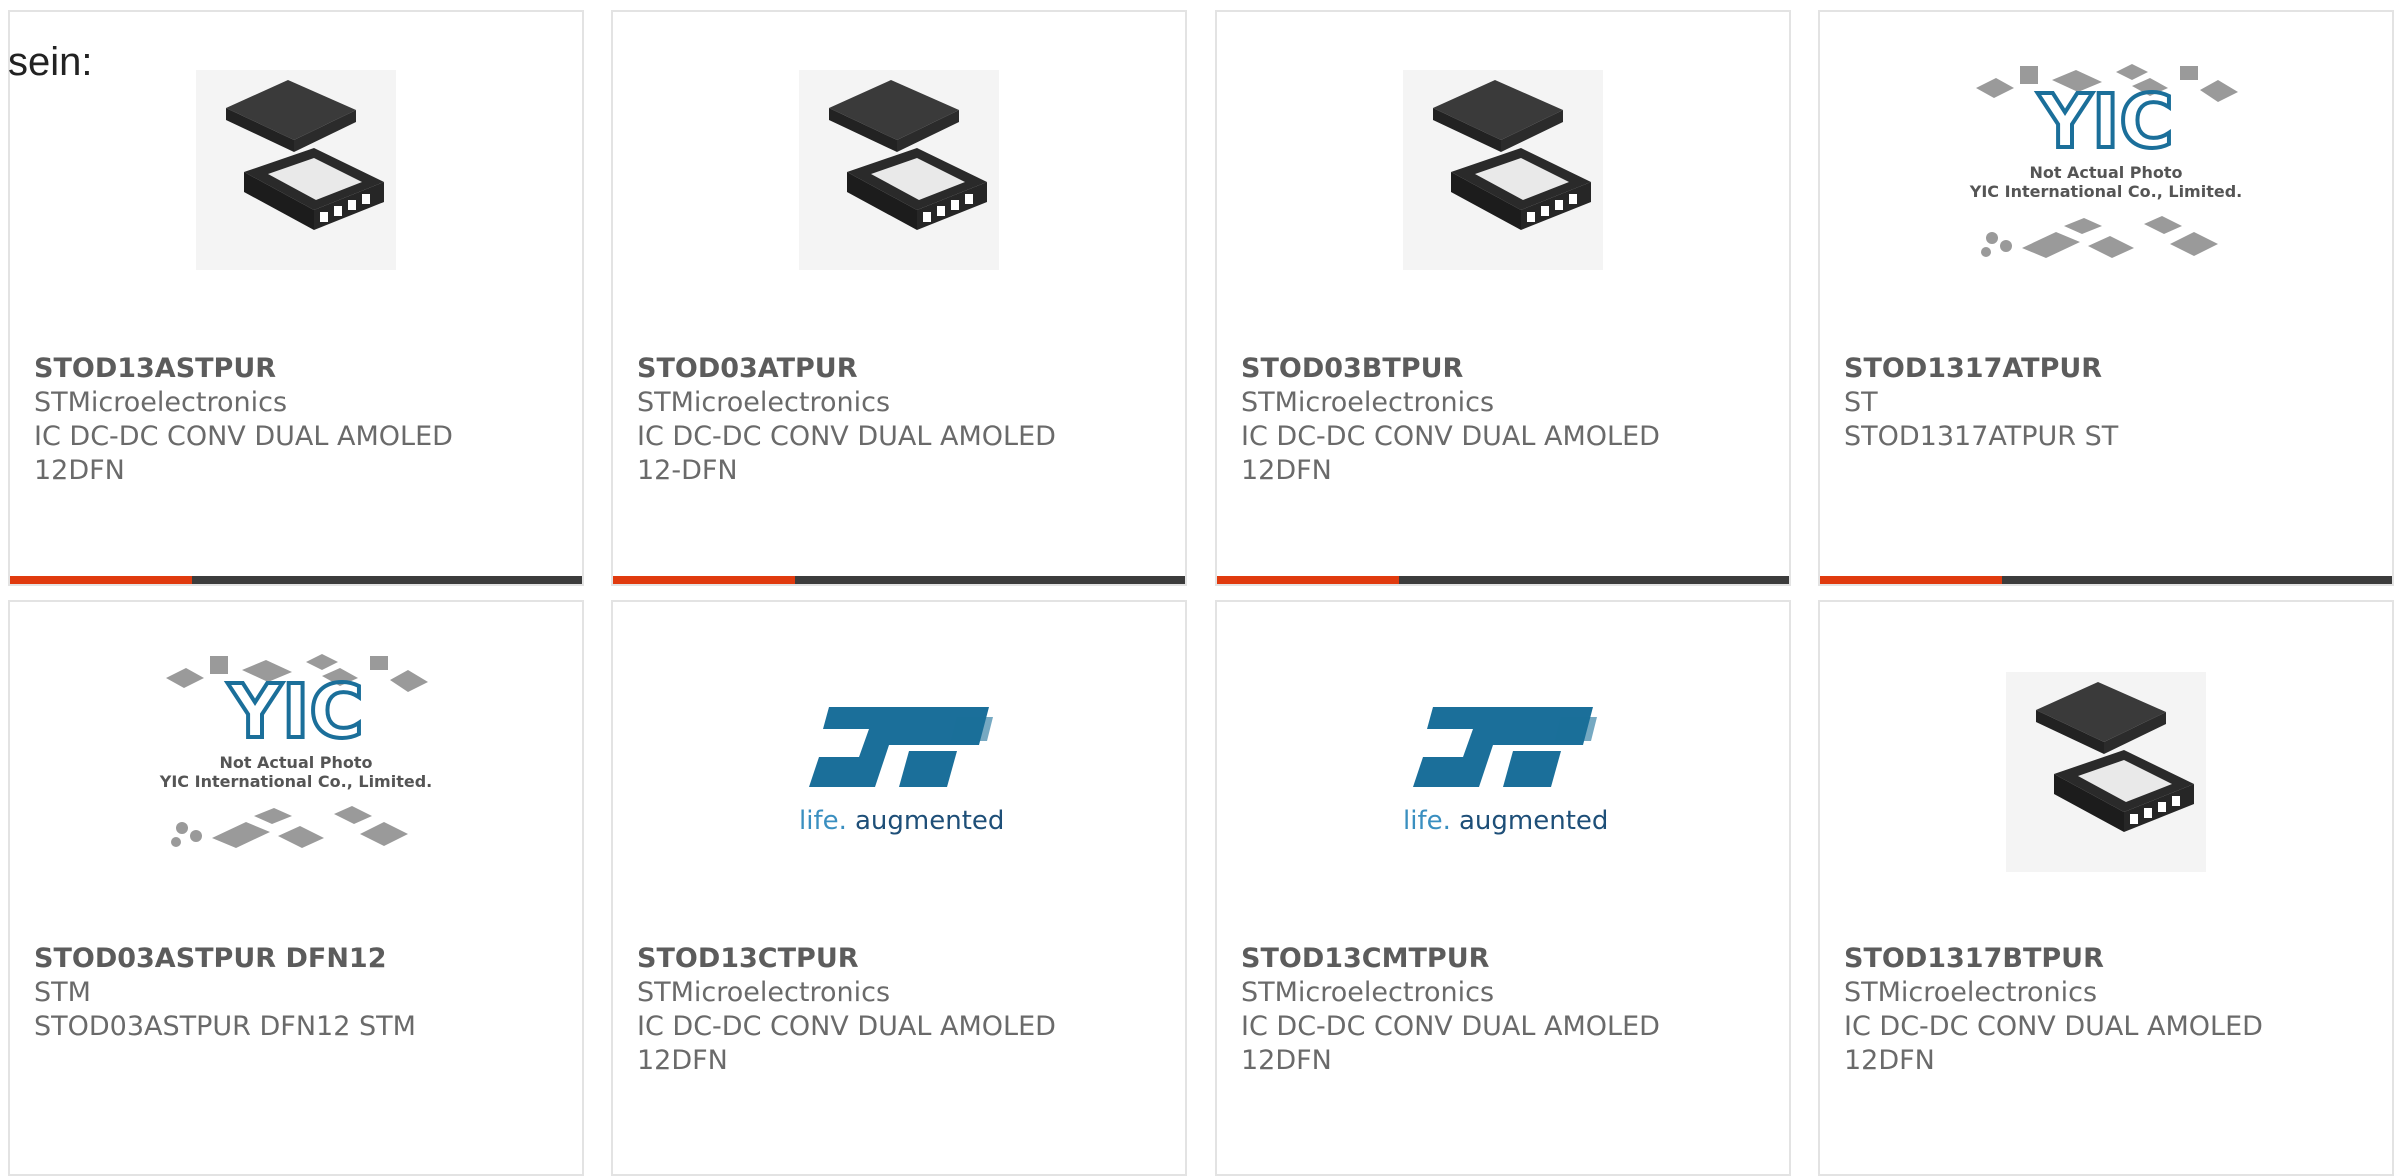  Describe the element at coordinates (1507, 959) in the screenshot. I see `part-number: STOD13CMTPUR` at that location.